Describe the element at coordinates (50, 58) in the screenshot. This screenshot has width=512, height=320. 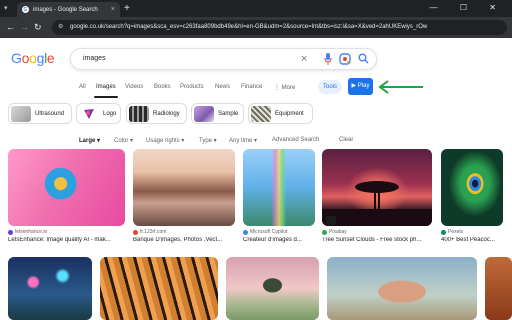
I see `logo-letter: e` at that location.